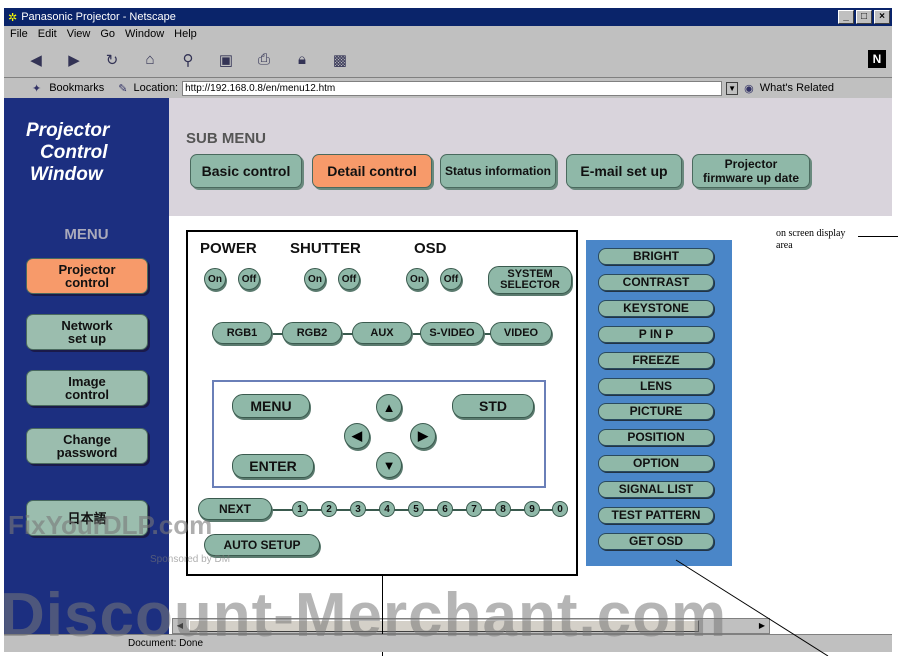  Describe the element at coordinates (656, 386) in the screenshot. I see `lens-button: LENS` at that location.